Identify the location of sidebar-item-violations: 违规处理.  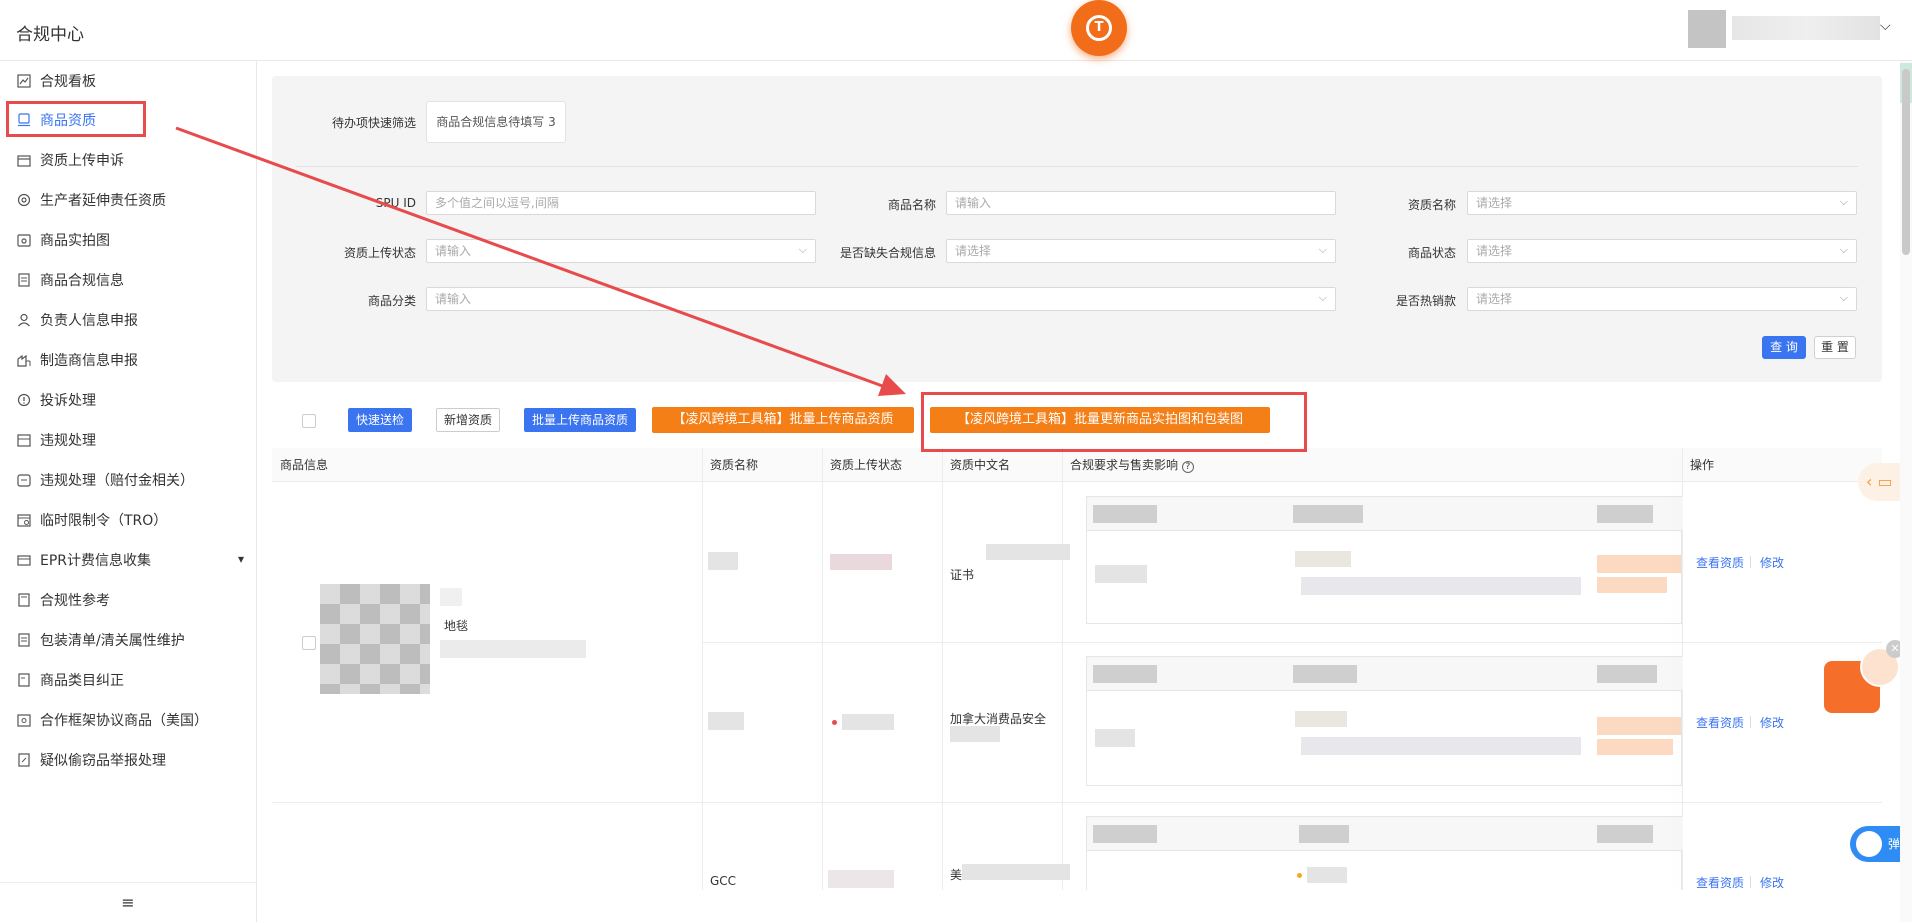
(128, 440).